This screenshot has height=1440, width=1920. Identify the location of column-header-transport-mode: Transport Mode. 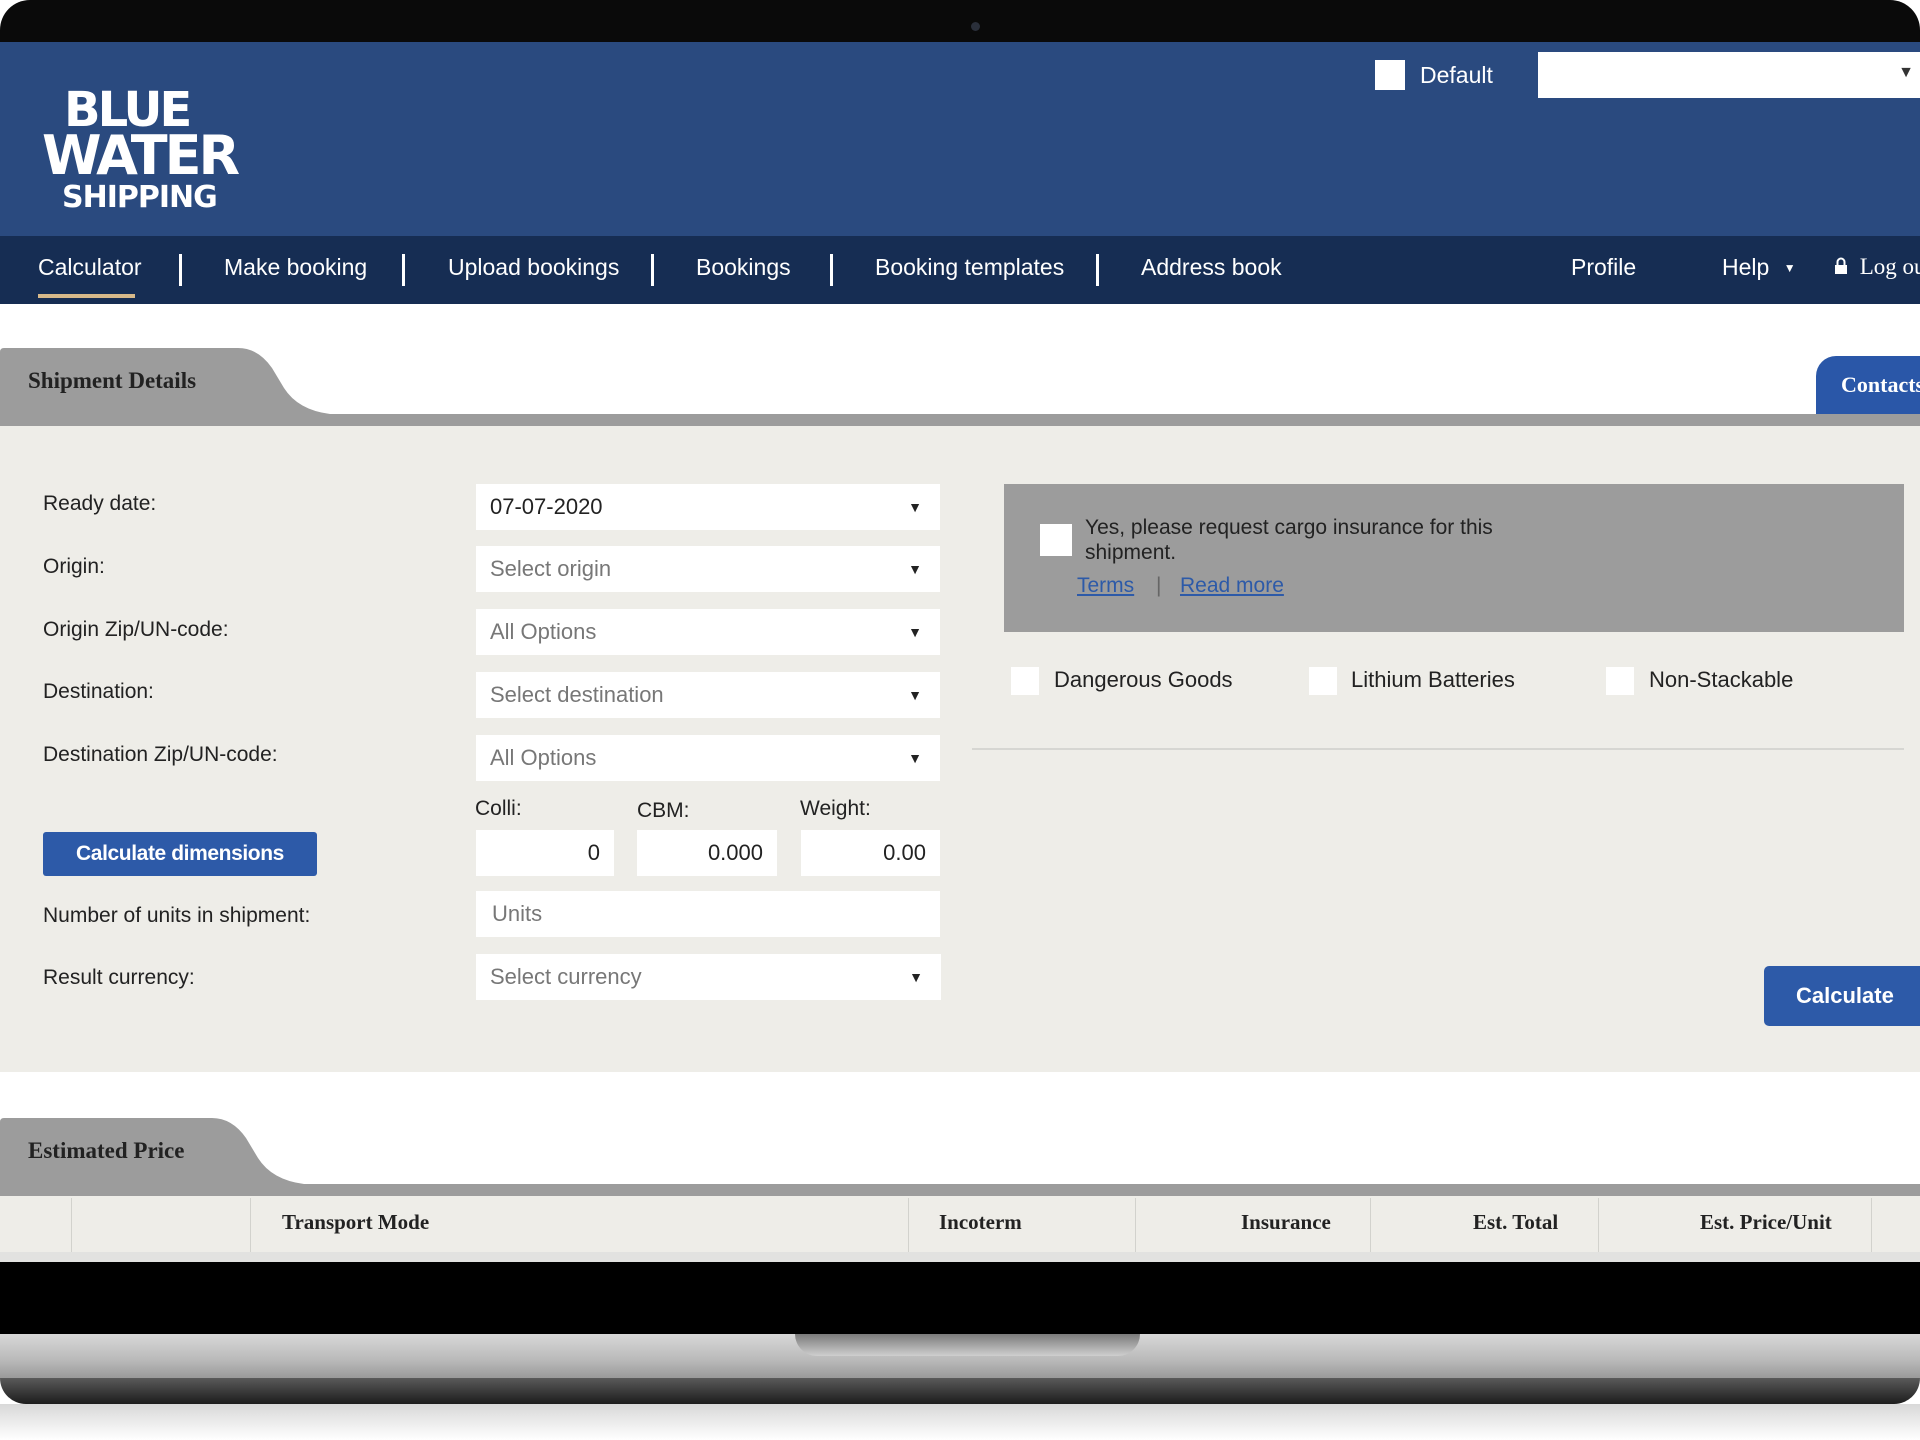
(355, 1224).